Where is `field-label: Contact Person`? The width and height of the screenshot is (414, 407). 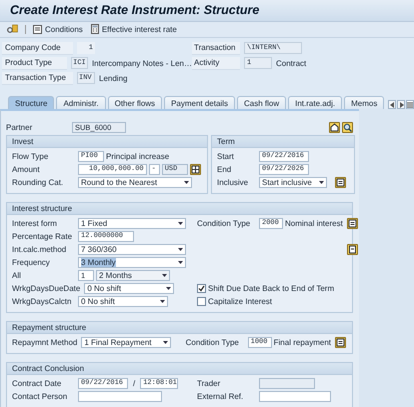
field-label: Contact Person is located at coordinates (40, 396).